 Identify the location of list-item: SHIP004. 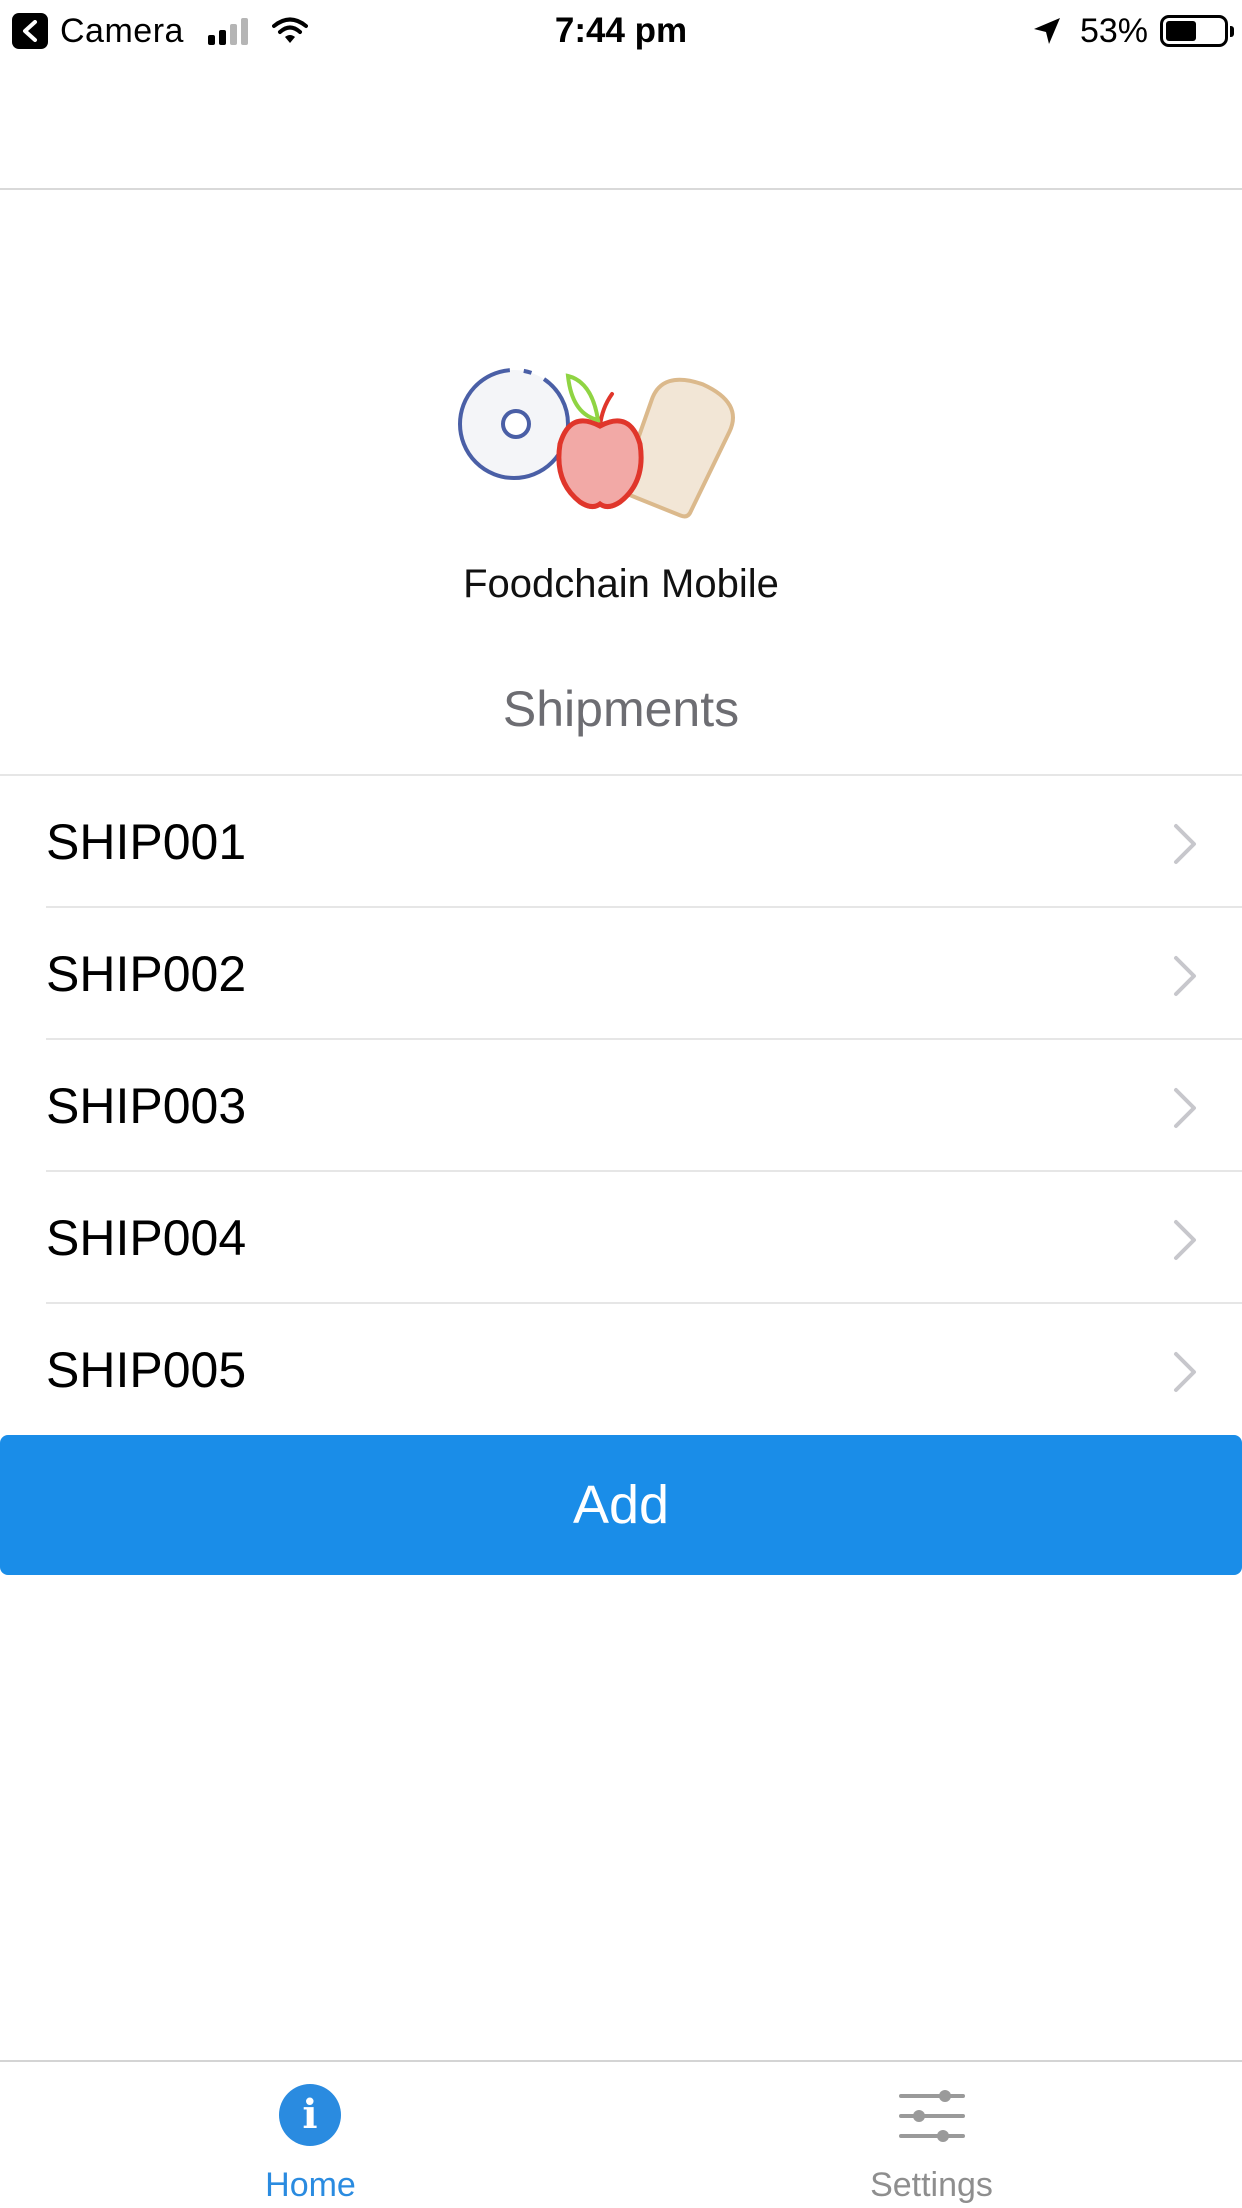
(621, 1238).